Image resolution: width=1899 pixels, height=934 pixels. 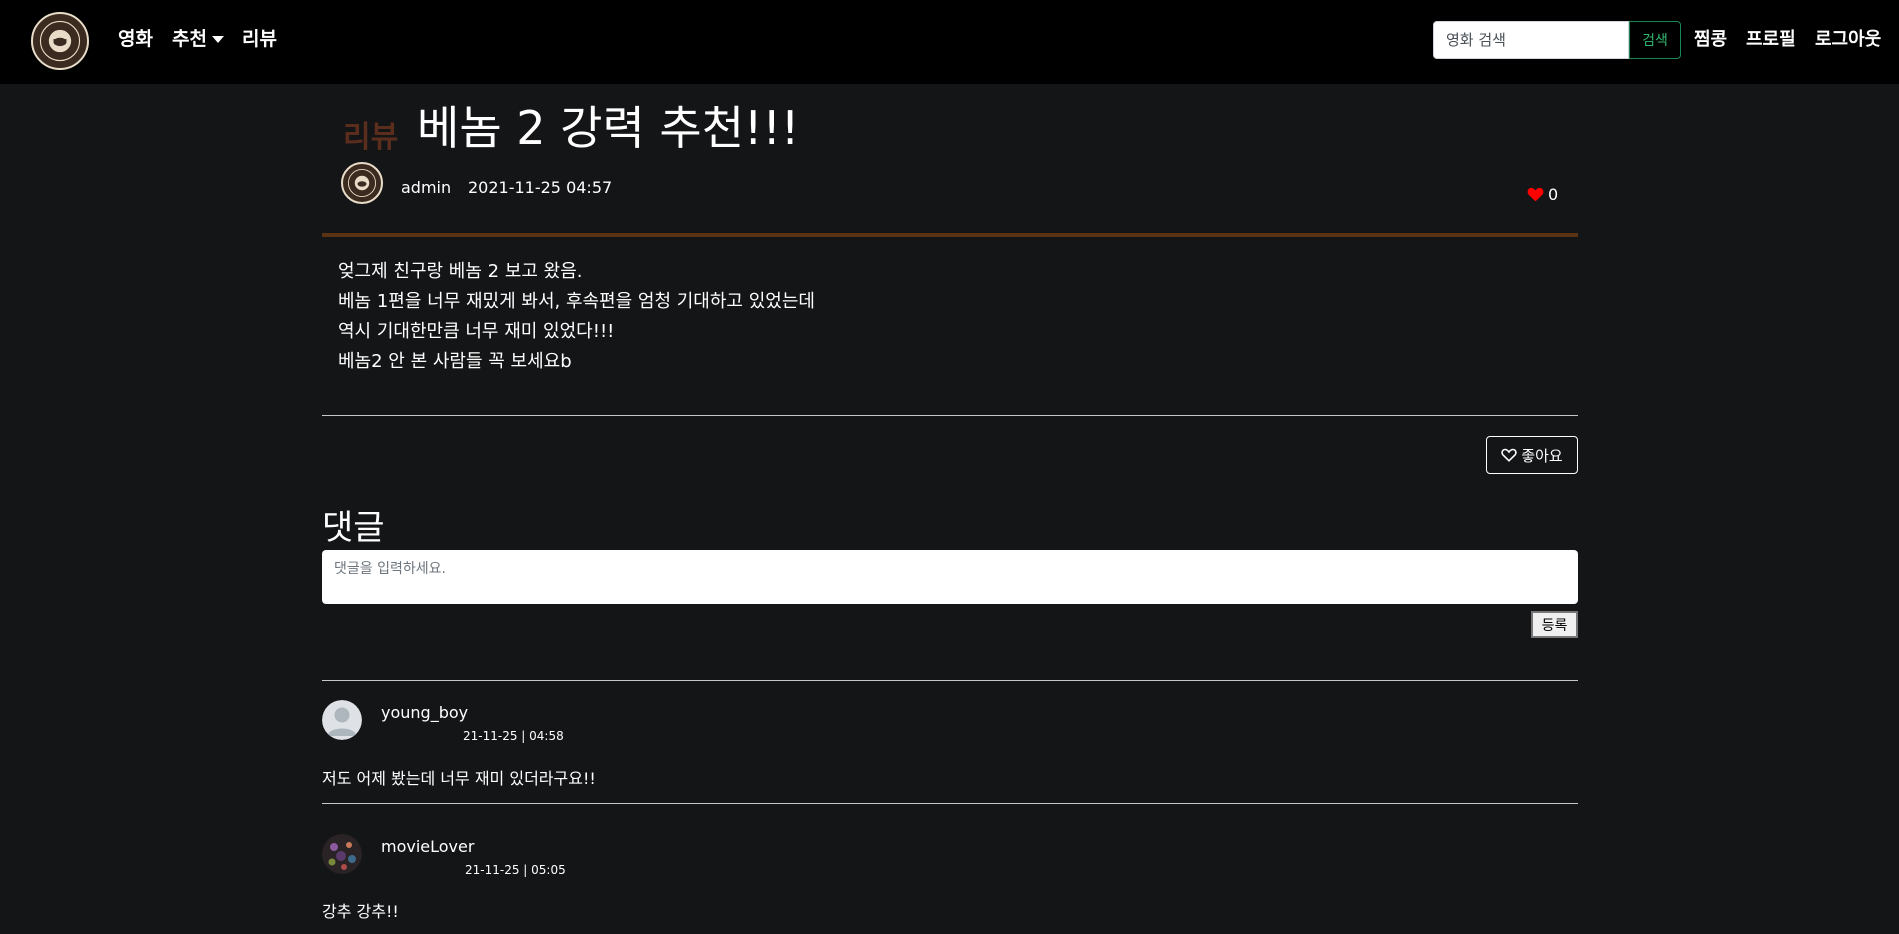 I want to click on like-count: 0, so click(x=1542, y=194).